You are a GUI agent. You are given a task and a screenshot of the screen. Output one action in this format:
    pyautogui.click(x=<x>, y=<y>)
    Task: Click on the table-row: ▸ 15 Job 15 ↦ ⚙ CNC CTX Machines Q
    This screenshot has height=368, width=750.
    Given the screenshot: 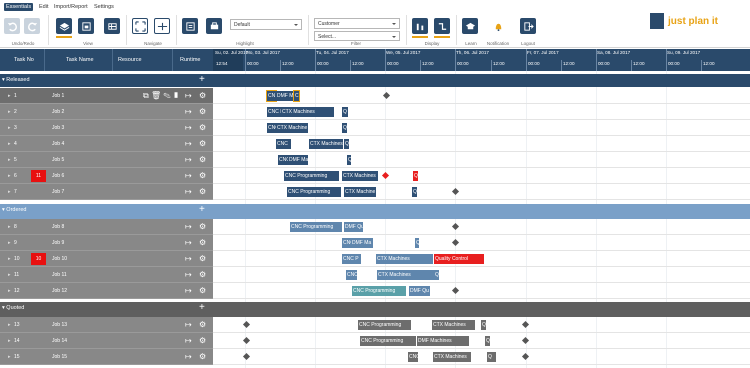 What is the action you would take?
    pyautogui.click(x=375, y=357)
    